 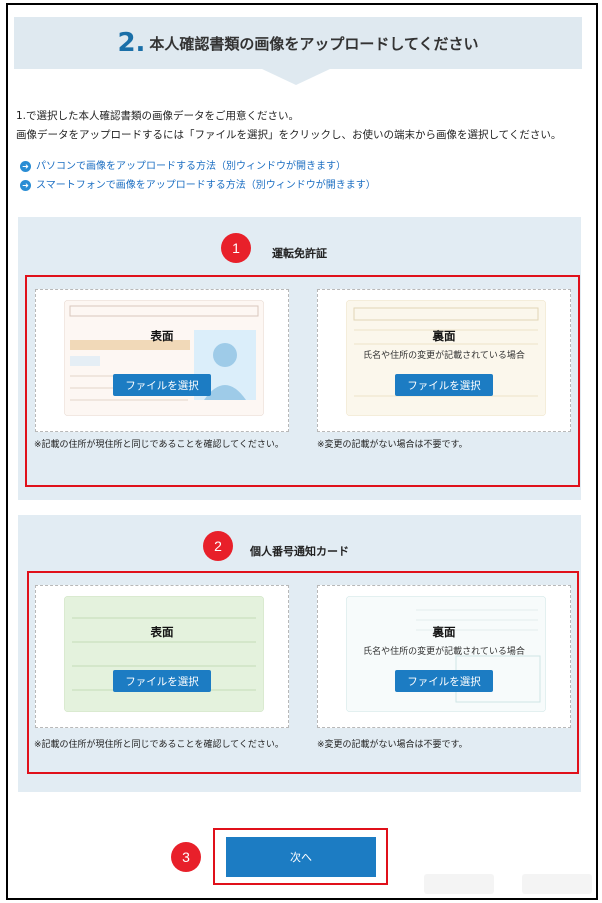 What do you see at coordinates (218, 546) in the screenshot?
I see `step-badge: 2` at bounding box center [218, 546].